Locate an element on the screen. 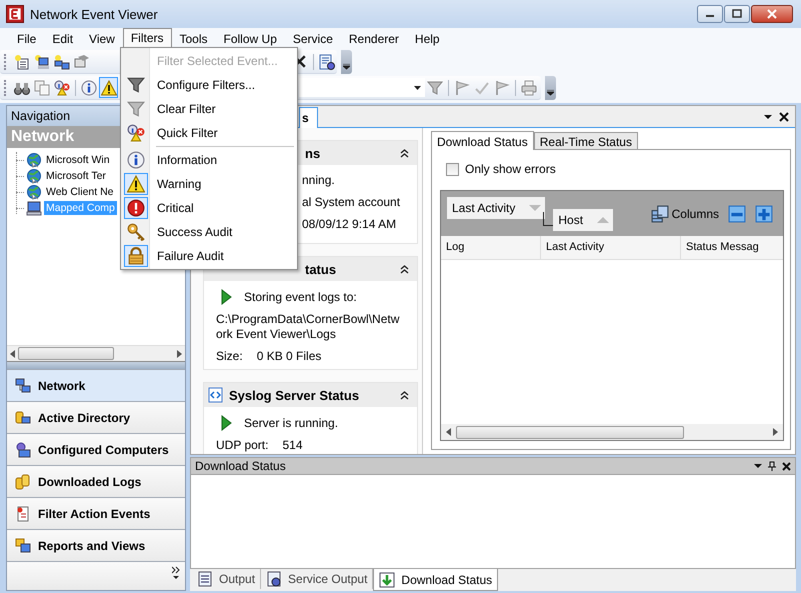 Image resolution: width=801 pixels, height=593 pixels. status-text: al System account is located at coordinates (351, 202).